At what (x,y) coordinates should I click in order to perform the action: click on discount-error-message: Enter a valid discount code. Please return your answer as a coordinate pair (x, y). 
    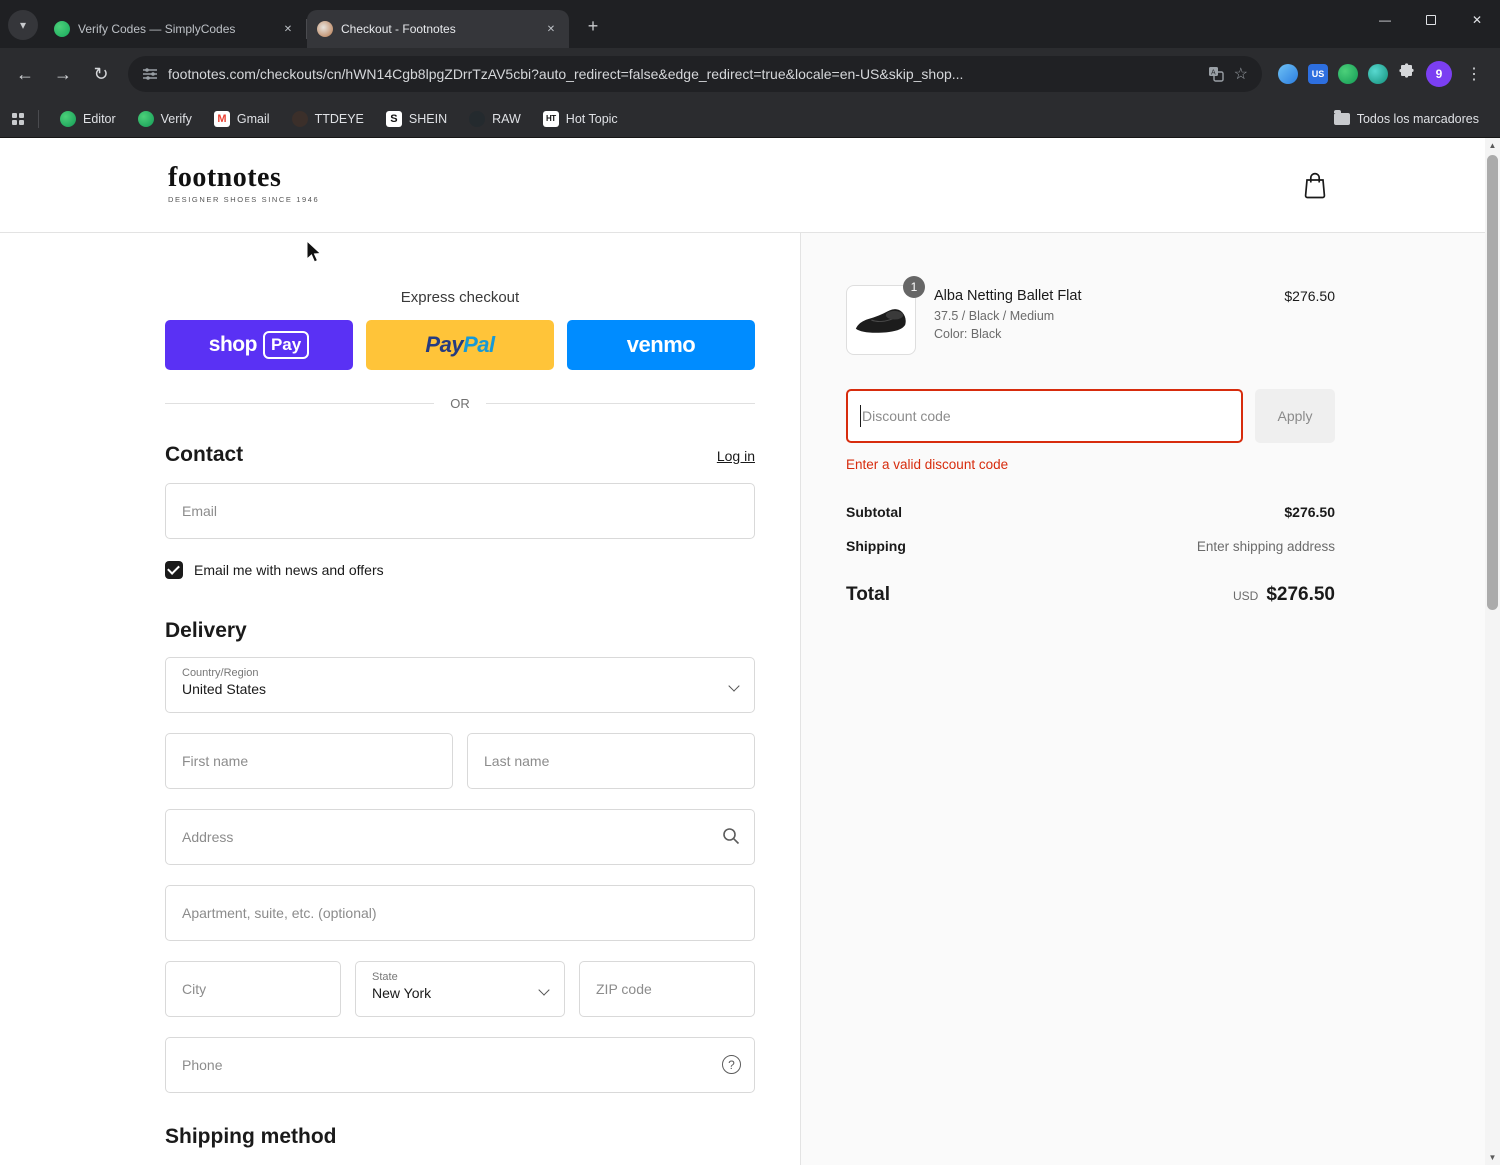
    Looking at the image, I should click on (927, 464).